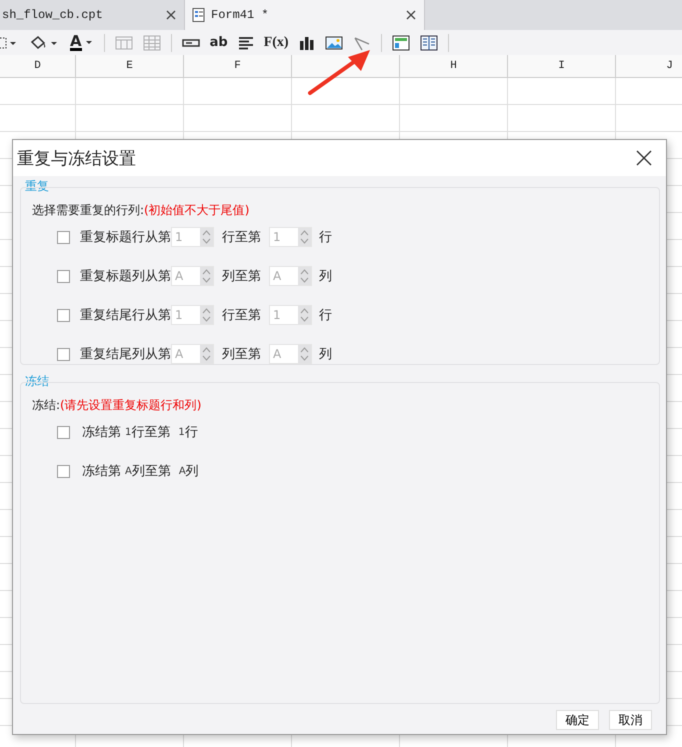 The image size is (682, 747). What do you see at coordinates (219, 42) in the screenshot?
I see `label-button: ab` at bounding box center [219, 42].